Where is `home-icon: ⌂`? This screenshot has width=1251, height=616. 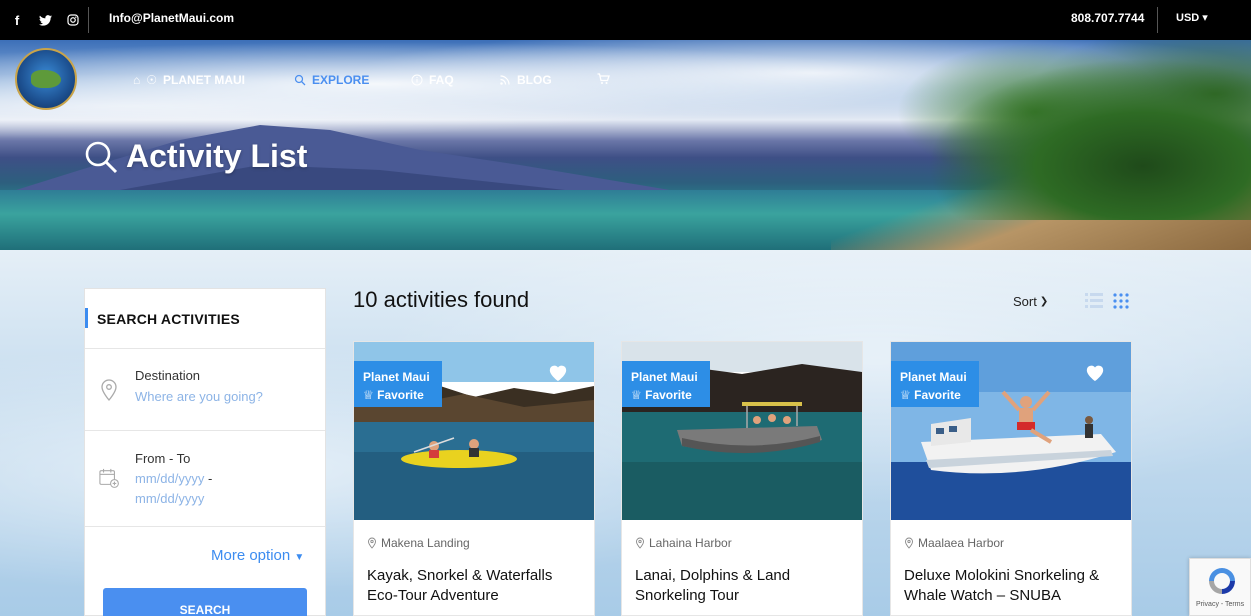 home-icon: ⌂ is located at coordinates (137, 80).